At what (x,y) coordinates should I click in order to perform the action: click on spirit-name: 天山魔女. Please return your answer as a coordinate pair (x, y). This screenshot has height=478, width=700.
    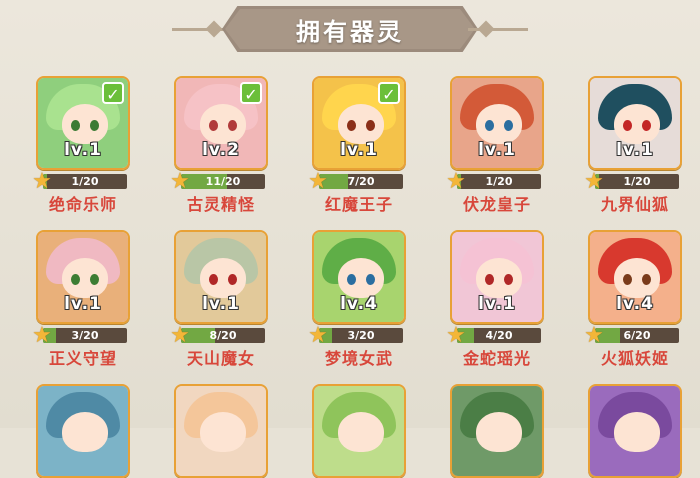
    Looking at the image, I should click on (220, 358).